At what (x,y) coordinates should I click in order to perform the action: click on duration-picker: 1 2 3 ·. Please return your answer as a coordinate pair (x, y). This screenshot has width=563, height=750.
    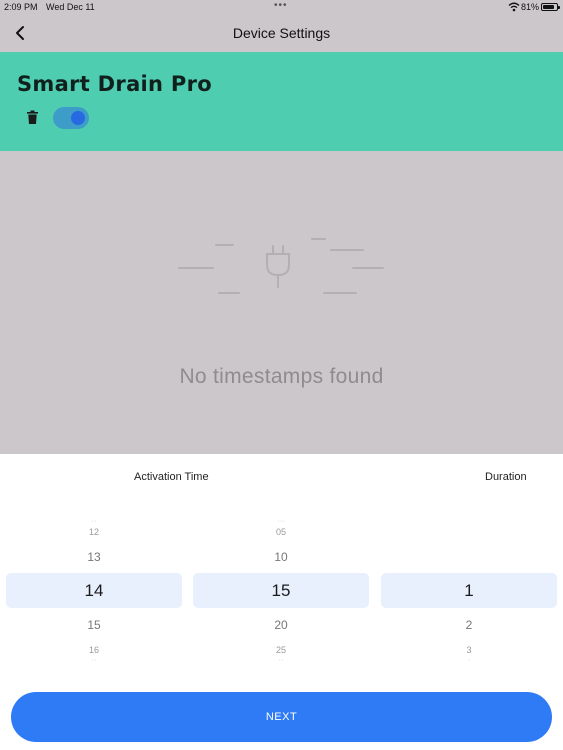
    Looking at the image, I should click on (469, 589).